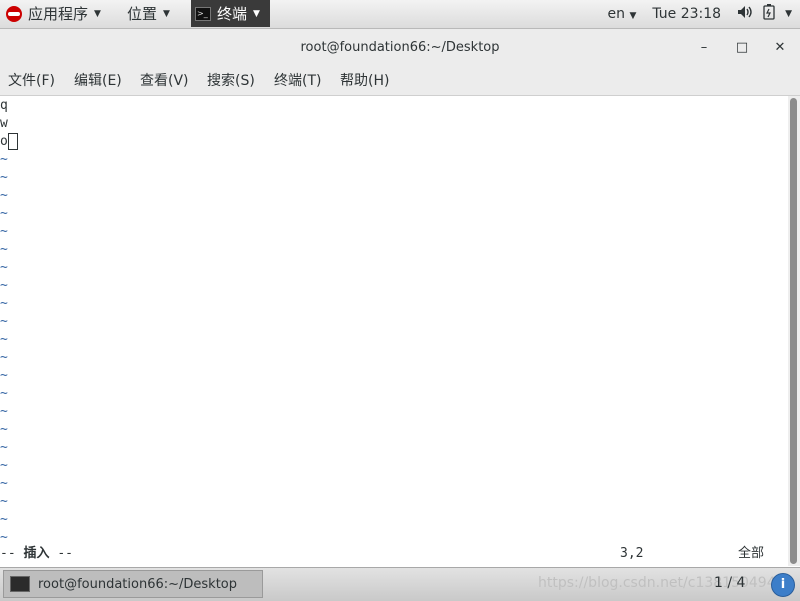 The width and height of the screenshot is (800, 601). I want to click on watermark-text: https://blog.csdn.net/c1381504944, so click(661, 583).